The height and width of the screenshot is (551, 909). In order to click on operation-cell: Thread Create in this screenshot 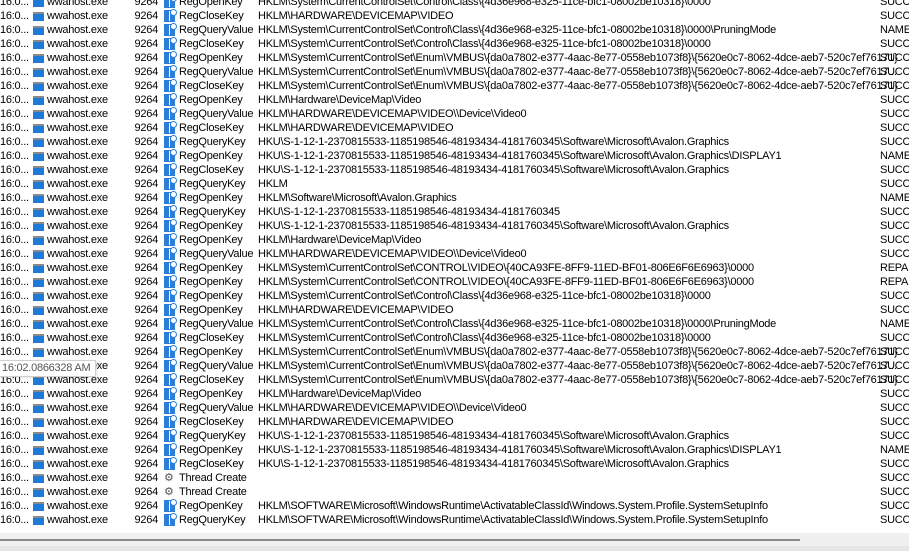, I will do `click(213, 478)`.